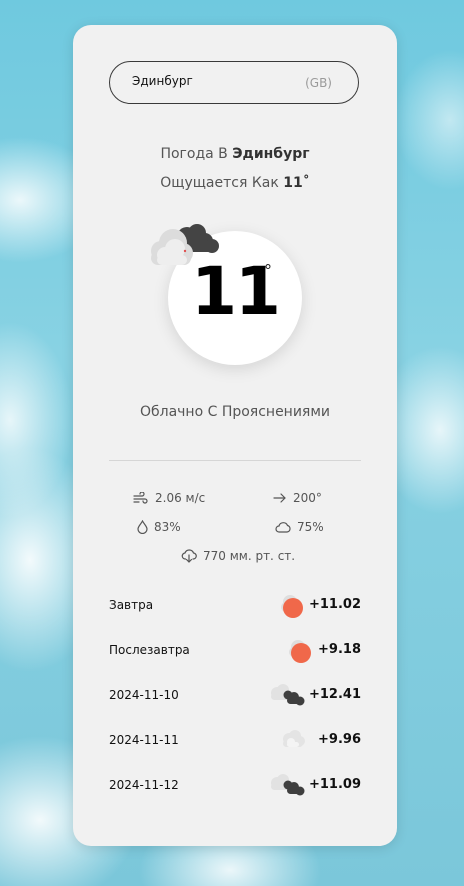 The image size is (464, 886). I want to click on feels-like: Ощущается Как 11˚, so click(235, 183).